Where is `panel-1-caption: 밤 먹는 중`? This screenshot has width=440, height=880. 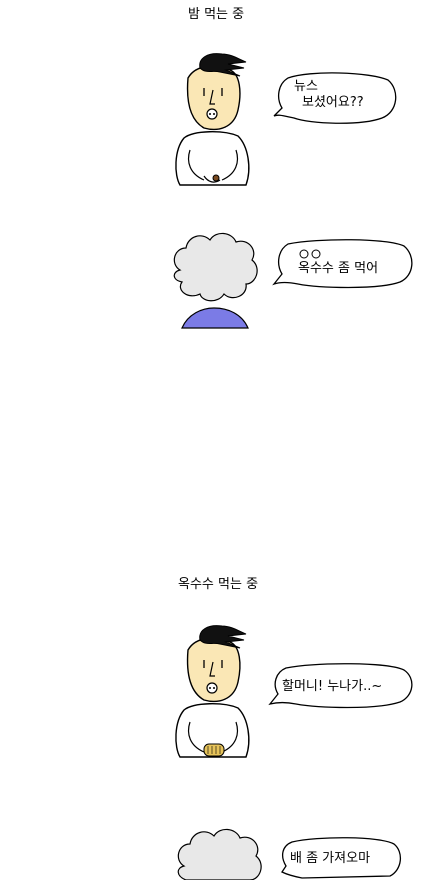 panel-1-caption: 밤 먹는 중 is located at coordinates (216, 14).